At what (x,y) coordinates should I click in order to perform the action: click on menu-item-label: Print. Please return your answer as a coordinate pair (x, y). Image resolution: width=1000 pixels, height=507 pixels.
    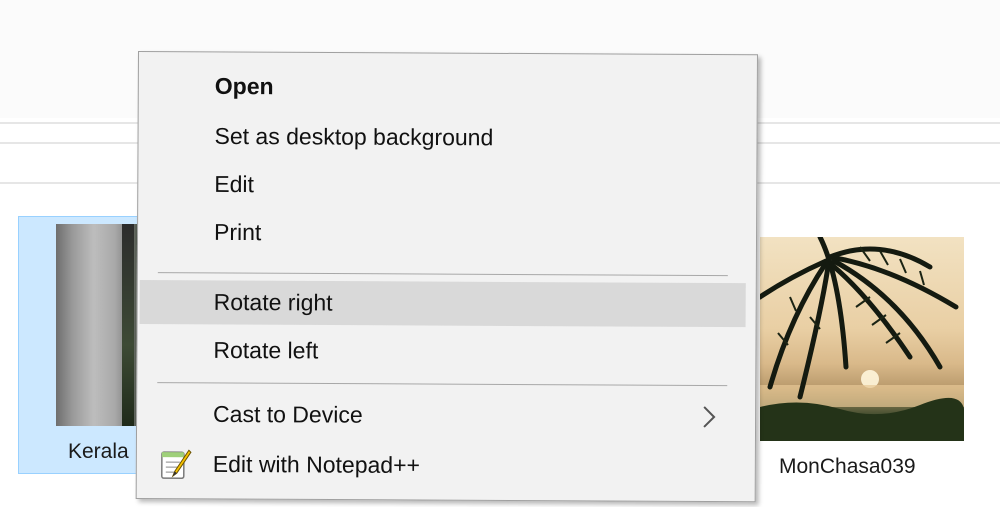
    Looking at the image, I should click on (237, 232).